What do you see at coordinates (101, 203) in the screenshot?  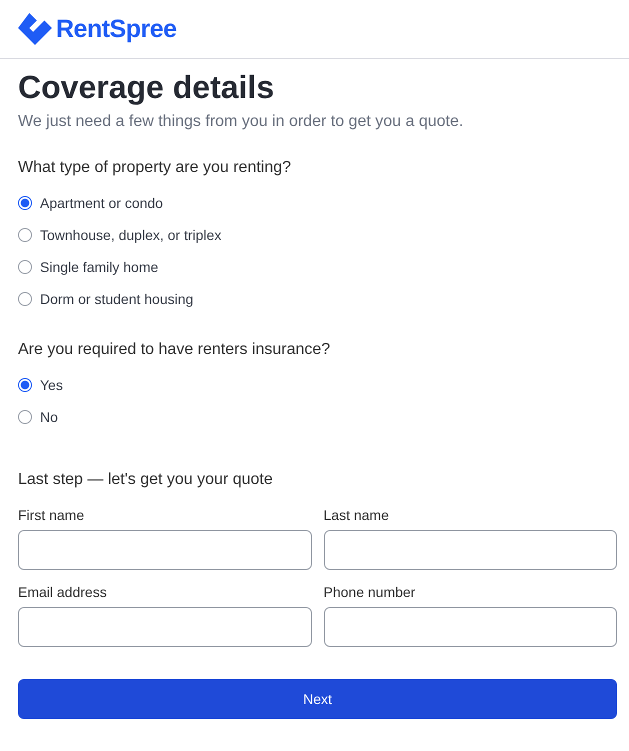 I see `option-label: Apartment or condo` at bounding box center [101, 203].